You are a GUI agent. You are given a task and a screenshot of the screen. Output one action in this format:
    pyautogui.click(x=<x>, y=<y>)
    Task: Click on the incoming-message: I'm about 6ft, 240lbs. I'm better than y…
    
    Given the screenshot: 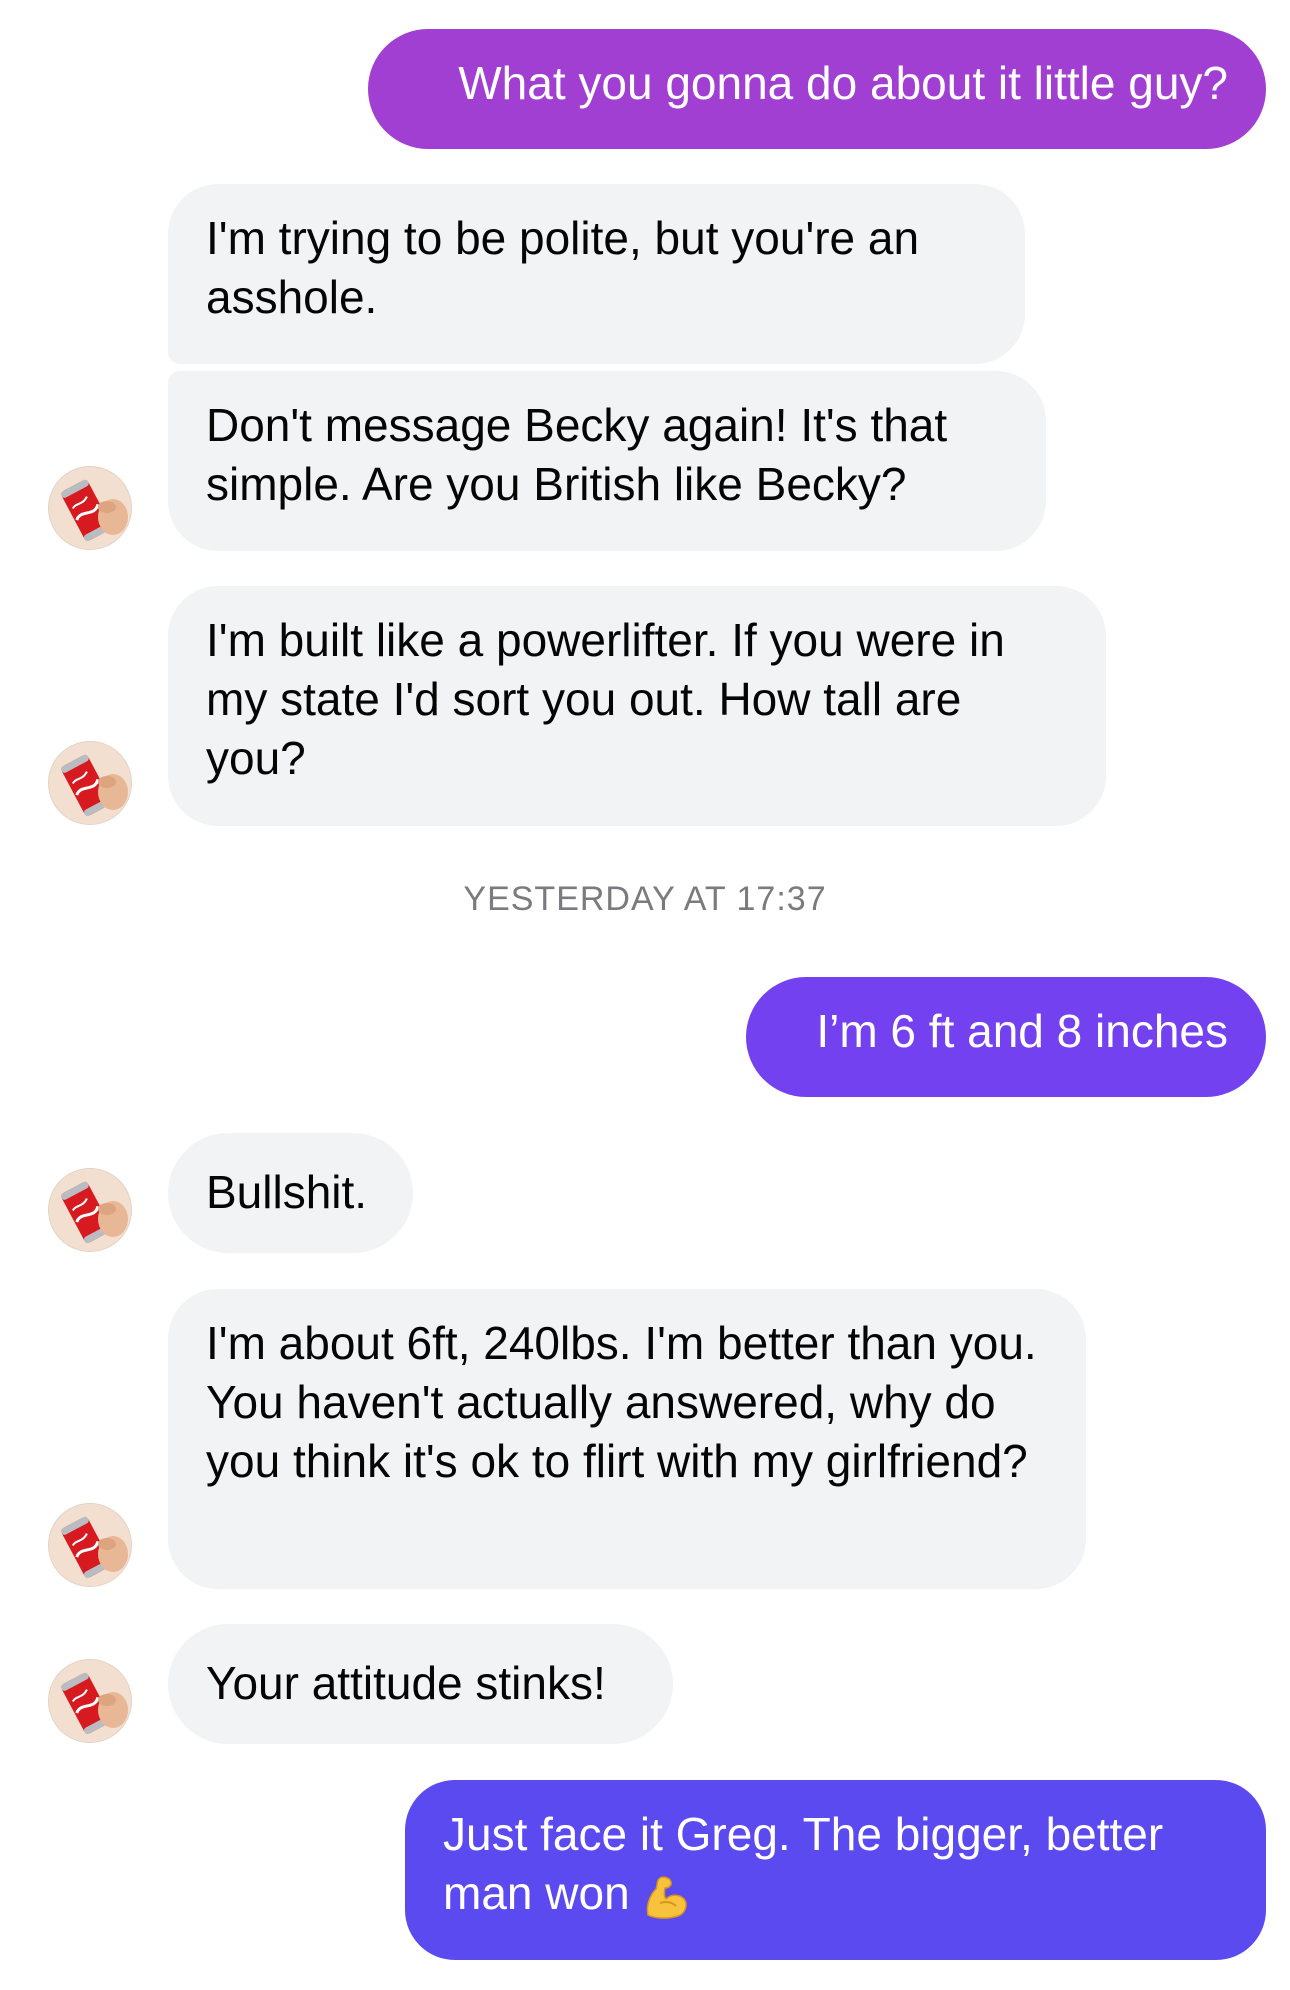 What is the action you would take?
    pyautogui.click(x=627, y=1439)
    